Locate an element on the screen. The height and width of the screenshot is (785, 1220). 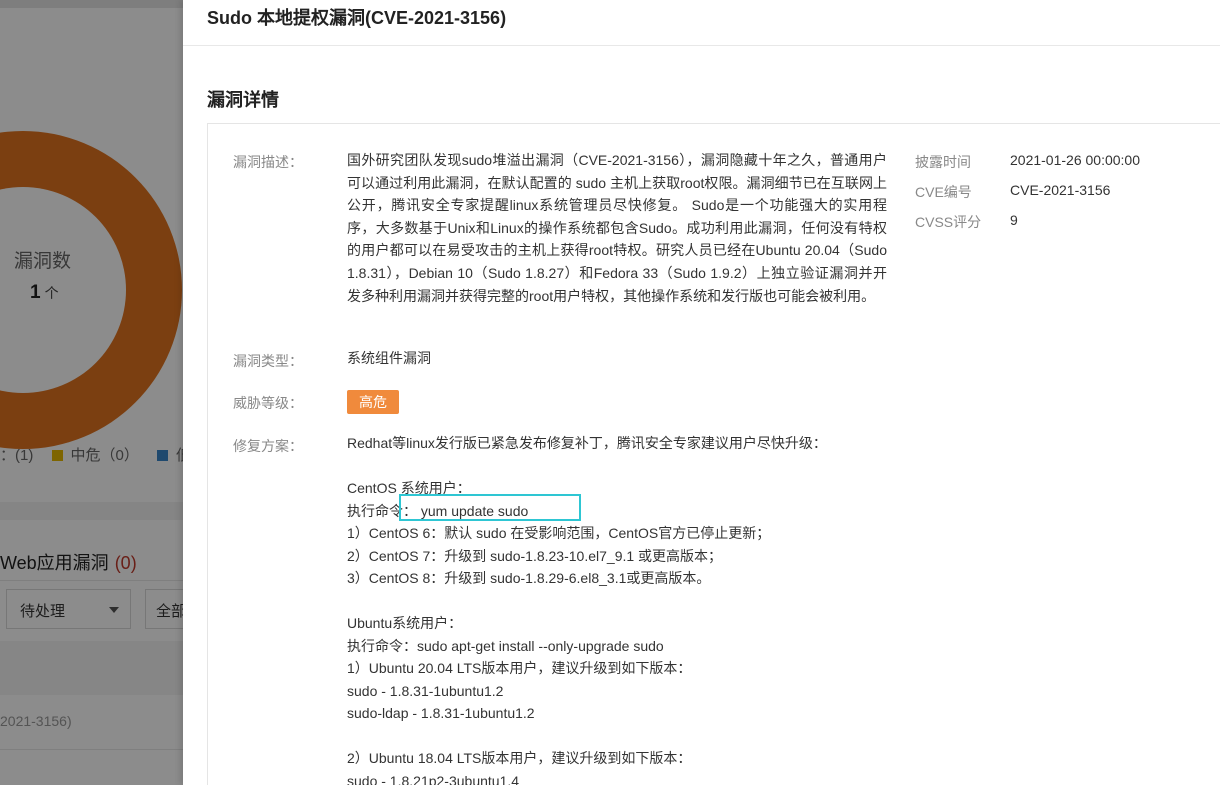
cve-id-label: CVE编号 is located at coordinates (943, 192).